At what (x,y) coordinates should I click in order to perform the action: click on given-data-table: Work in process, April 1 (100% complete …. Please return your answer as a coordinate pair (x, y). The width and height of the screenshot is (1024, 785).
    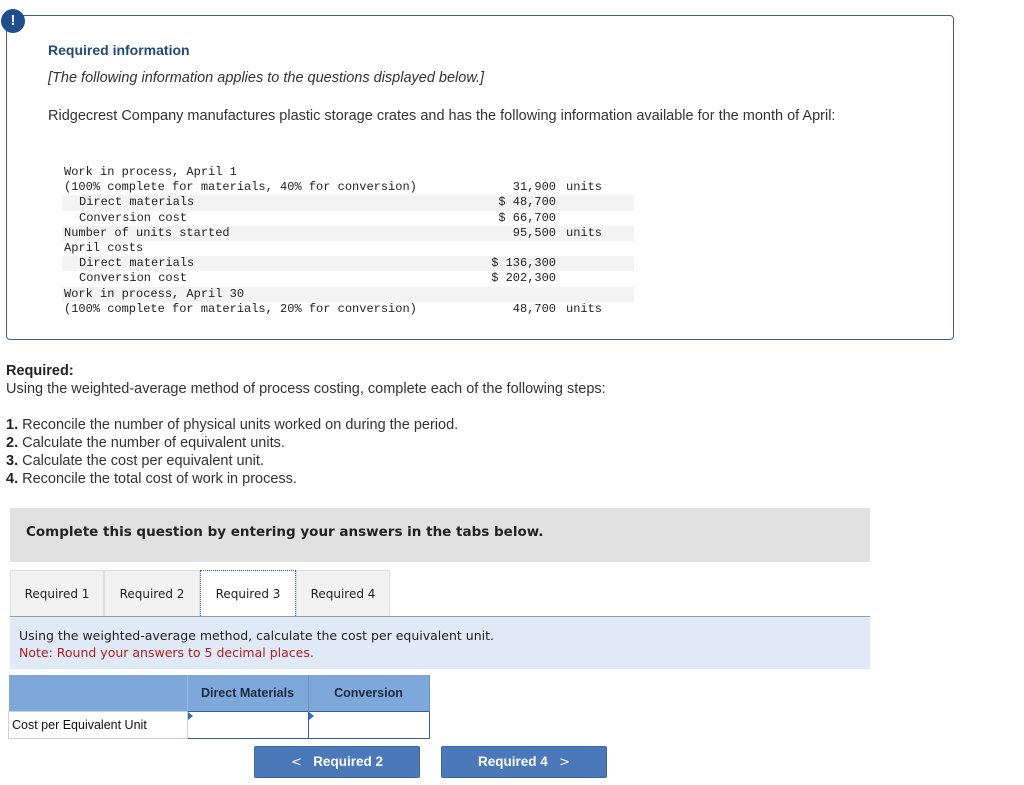
    Looking at the image, I should click on (348, 241).